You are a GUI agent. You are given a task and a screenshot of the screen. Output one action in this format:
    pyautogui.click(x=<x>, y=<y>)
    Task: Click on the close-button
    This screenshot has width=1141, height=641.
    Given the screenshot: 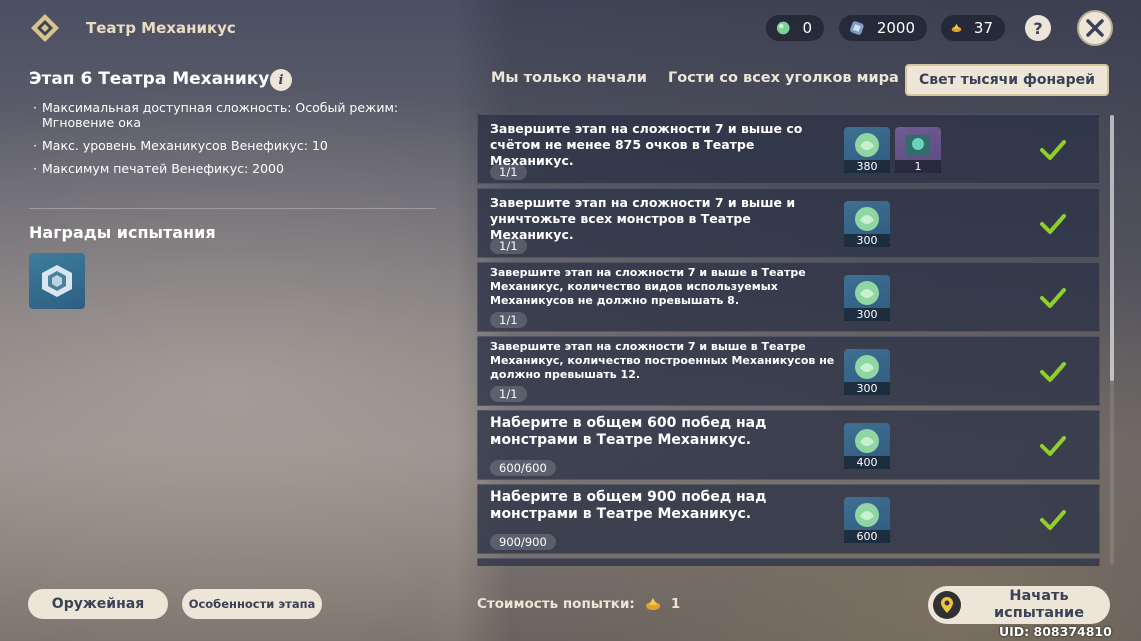 What is the action you would take?
    pyautogui.click(x=1095, y=28)
    